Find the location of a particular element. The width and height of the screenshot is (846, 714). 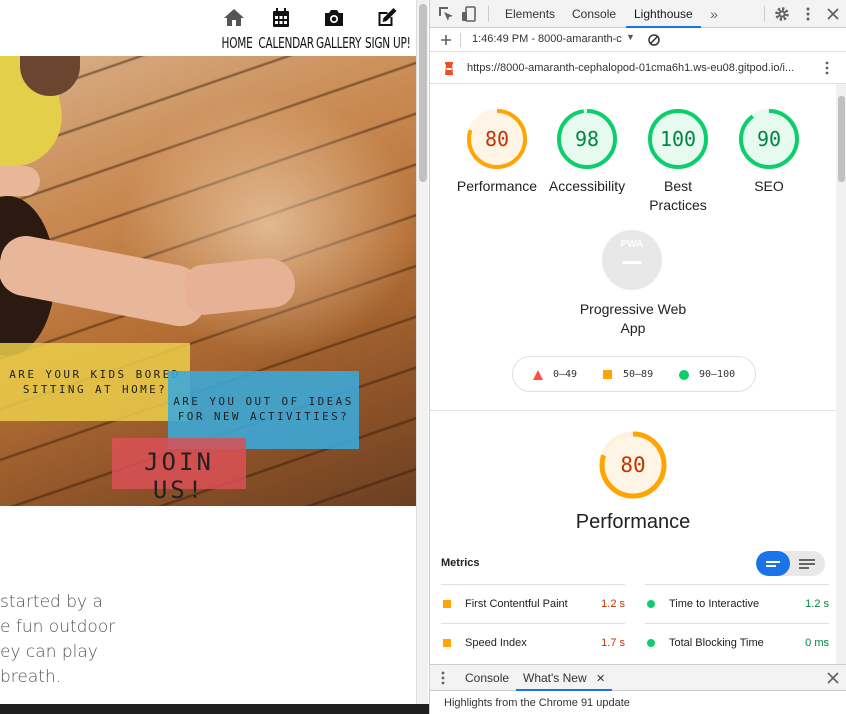

tab-console: Console is located at coordinates (594, 14).